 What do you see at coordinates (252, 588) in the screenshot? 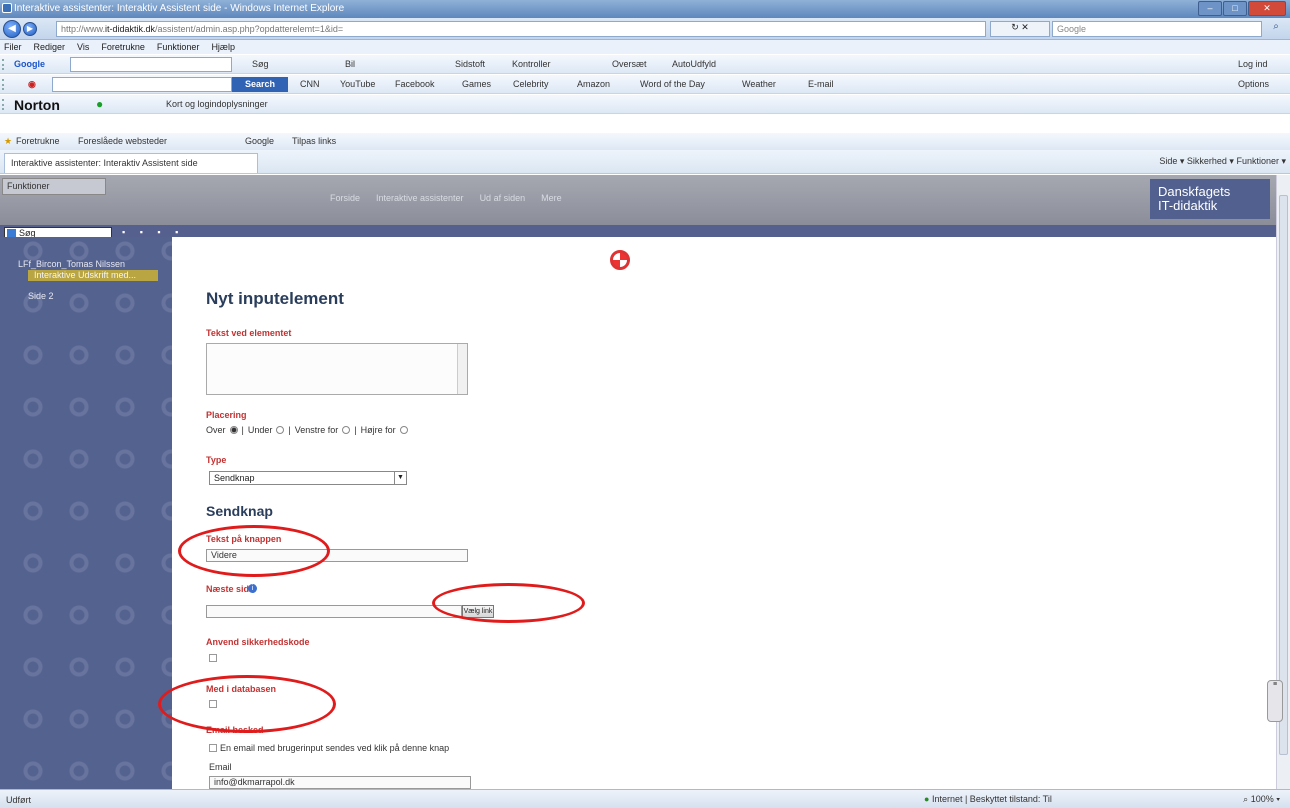
I see `info-icon: i` at bounding box center [252, 588].